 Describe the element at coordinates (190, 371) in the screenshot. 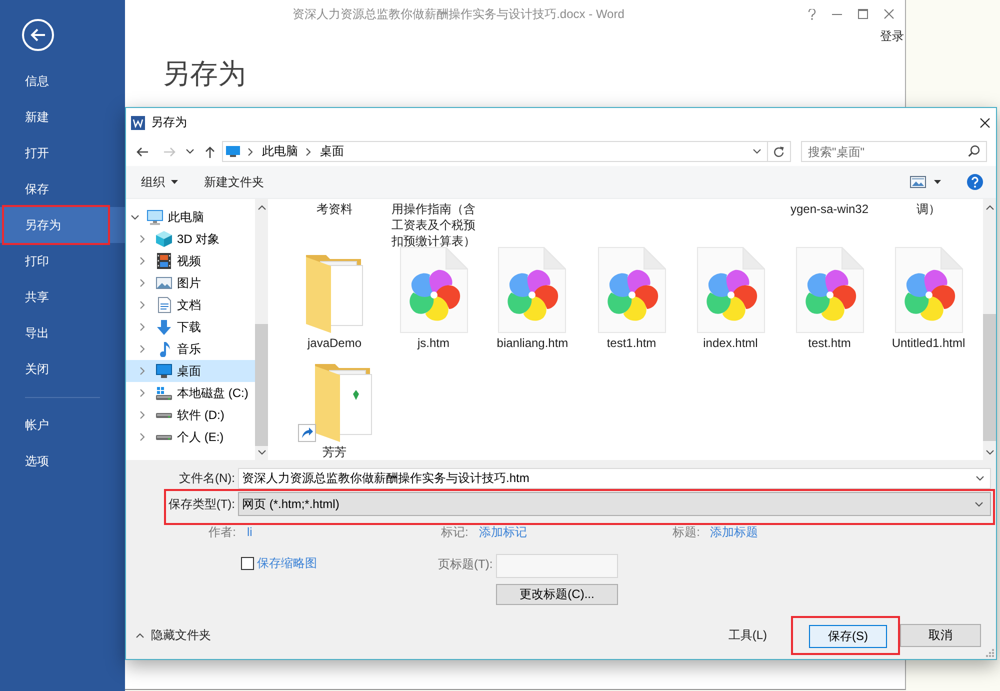

I see `tree-item: 桌面` at that location.